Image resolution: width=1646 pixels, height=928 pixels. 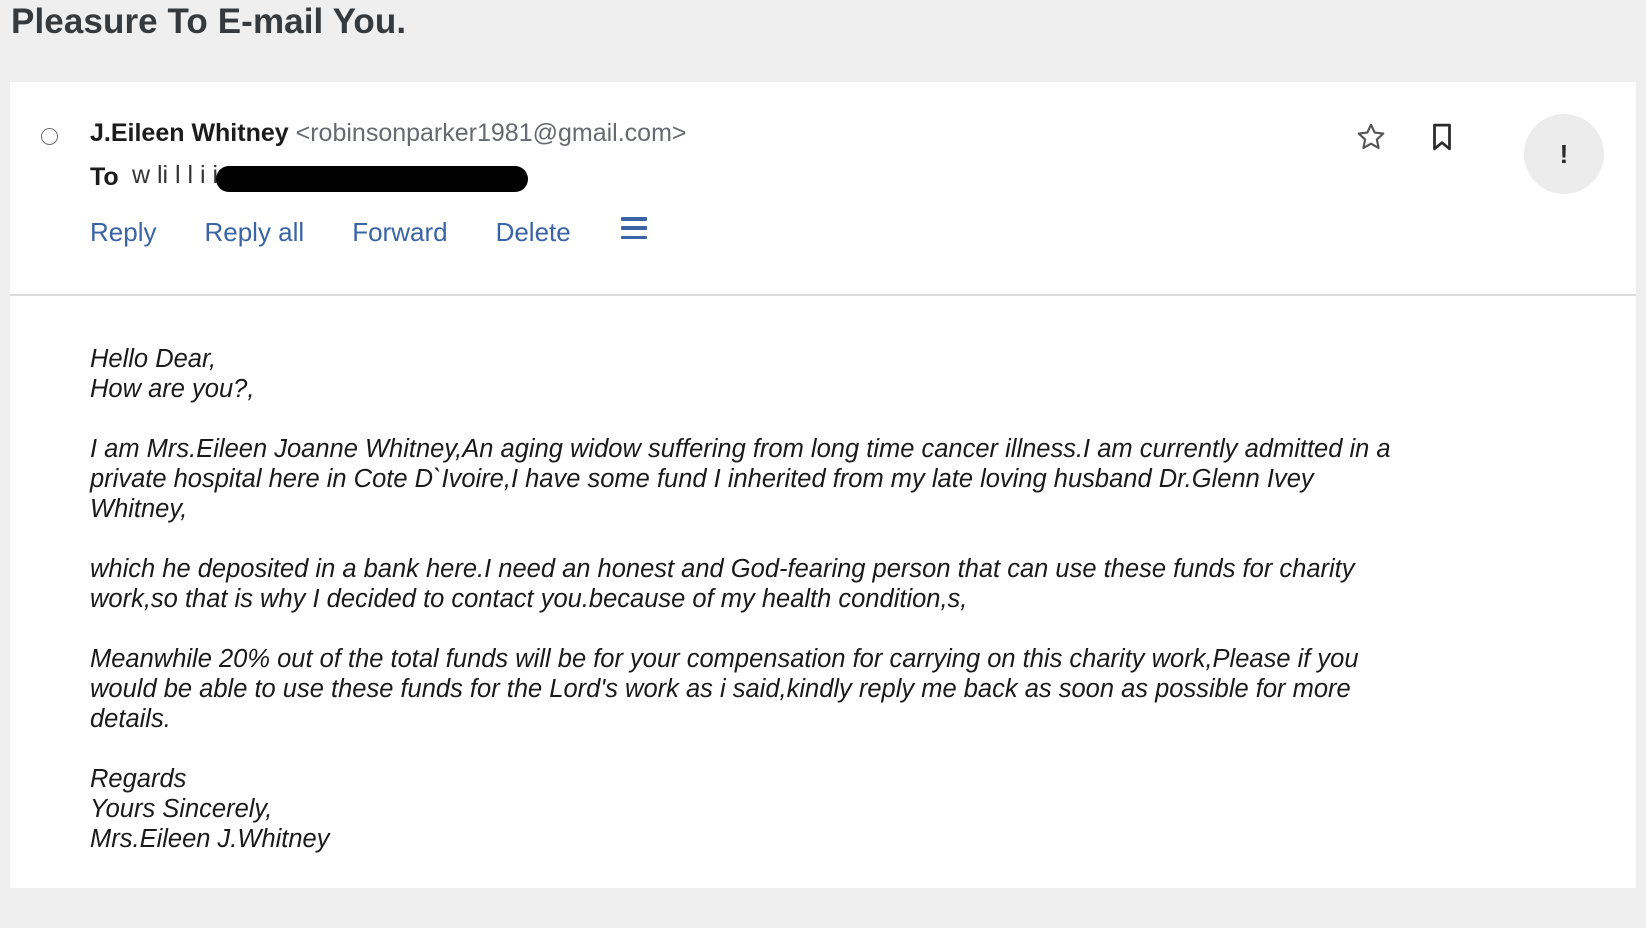 What do you see at coordinates (210, 839) in the screenshot?
I see `signature-name: Mrs.Eileen J.Whitney` at bounding box center [210, 839].